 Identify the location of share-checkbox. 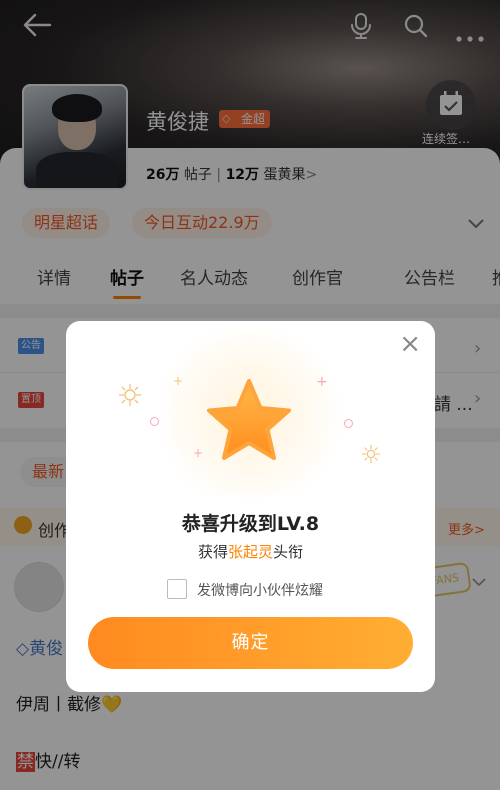
(177, 589).